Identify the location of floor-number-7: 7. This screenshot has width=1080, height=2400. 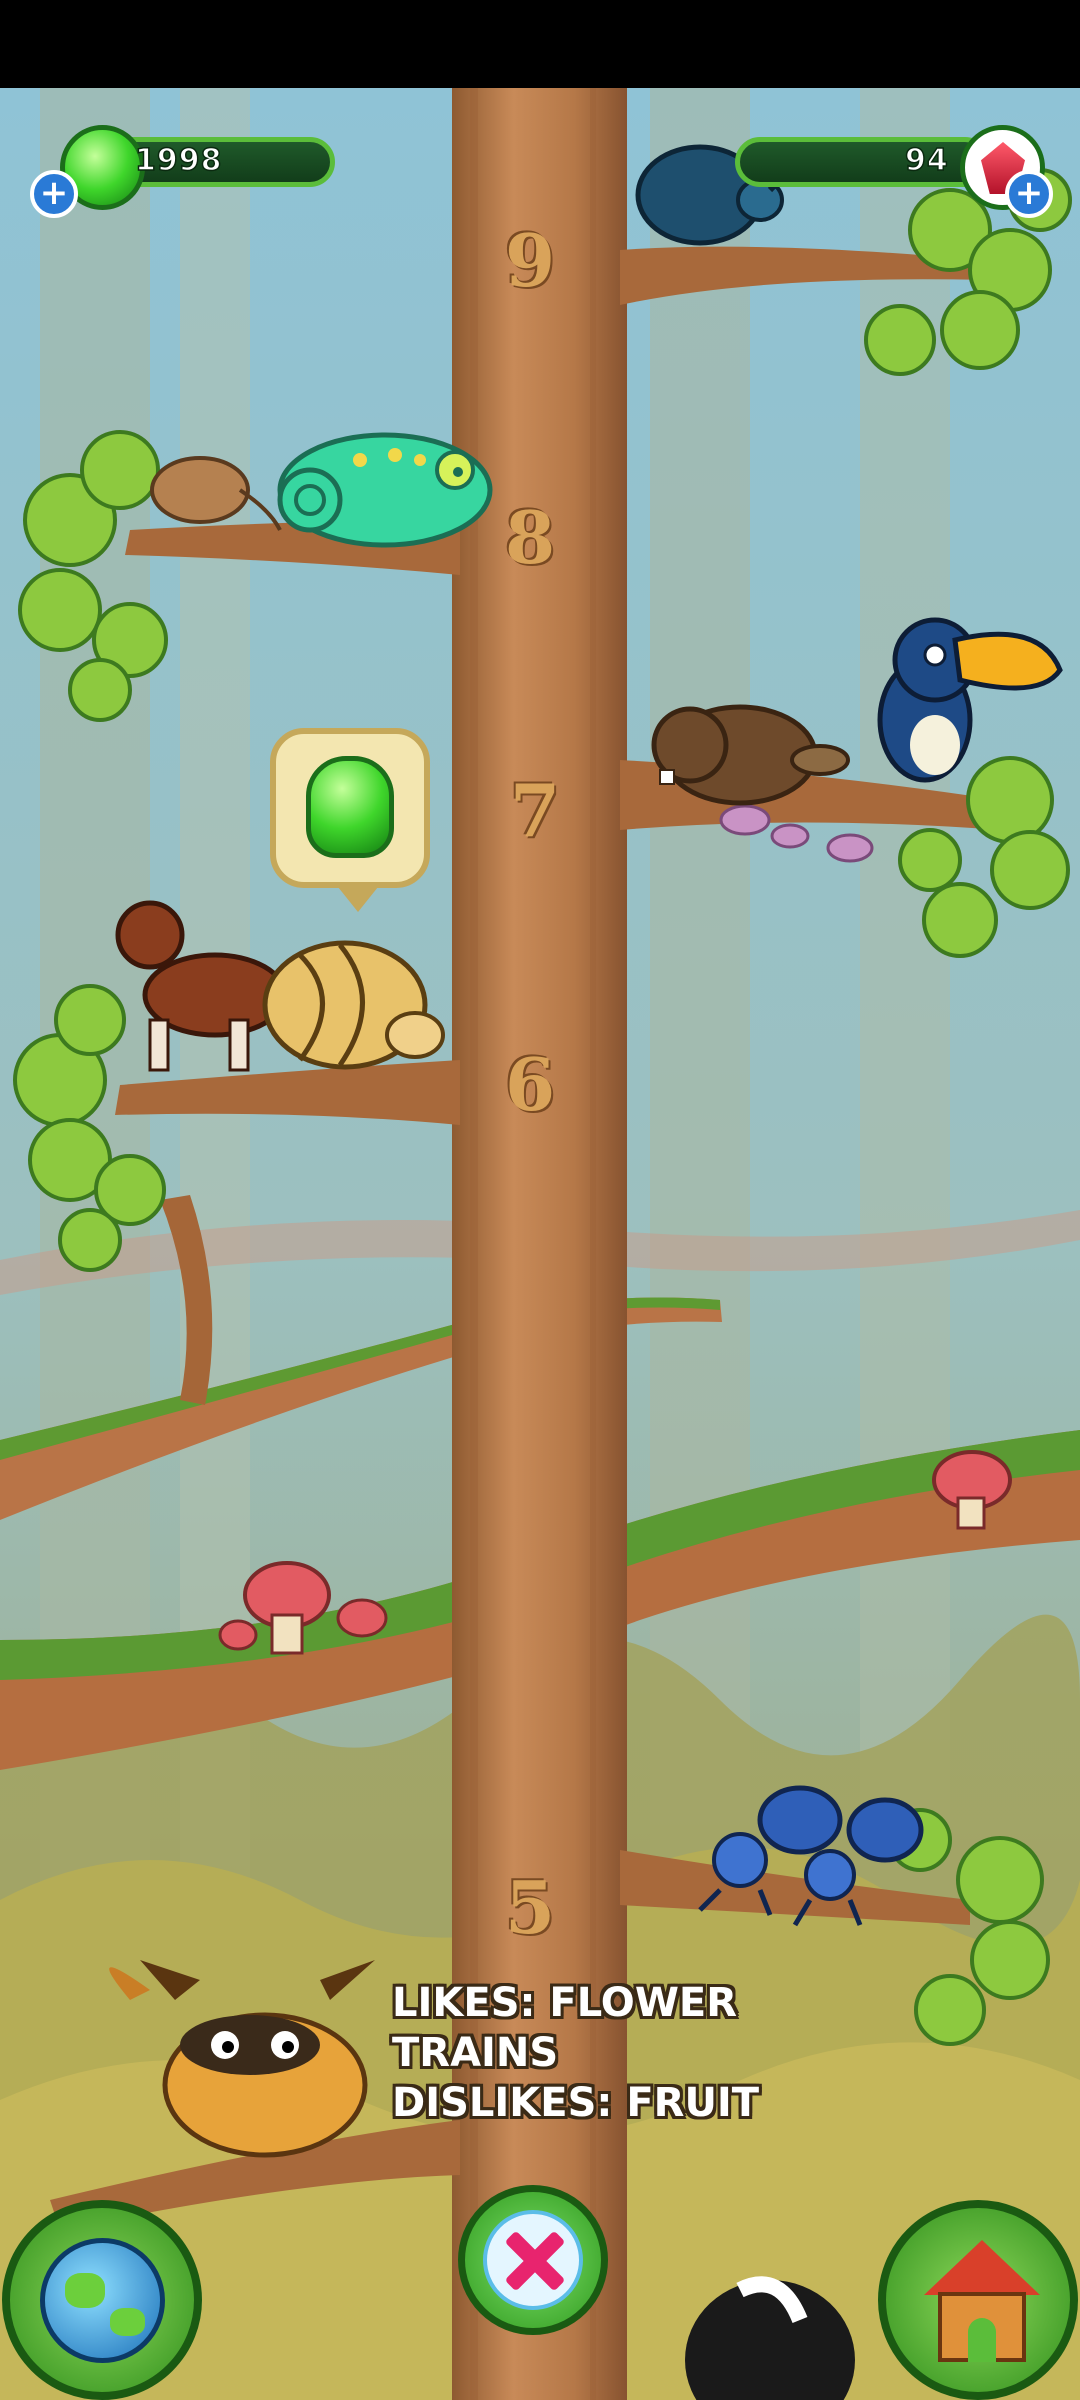
(535, 810).